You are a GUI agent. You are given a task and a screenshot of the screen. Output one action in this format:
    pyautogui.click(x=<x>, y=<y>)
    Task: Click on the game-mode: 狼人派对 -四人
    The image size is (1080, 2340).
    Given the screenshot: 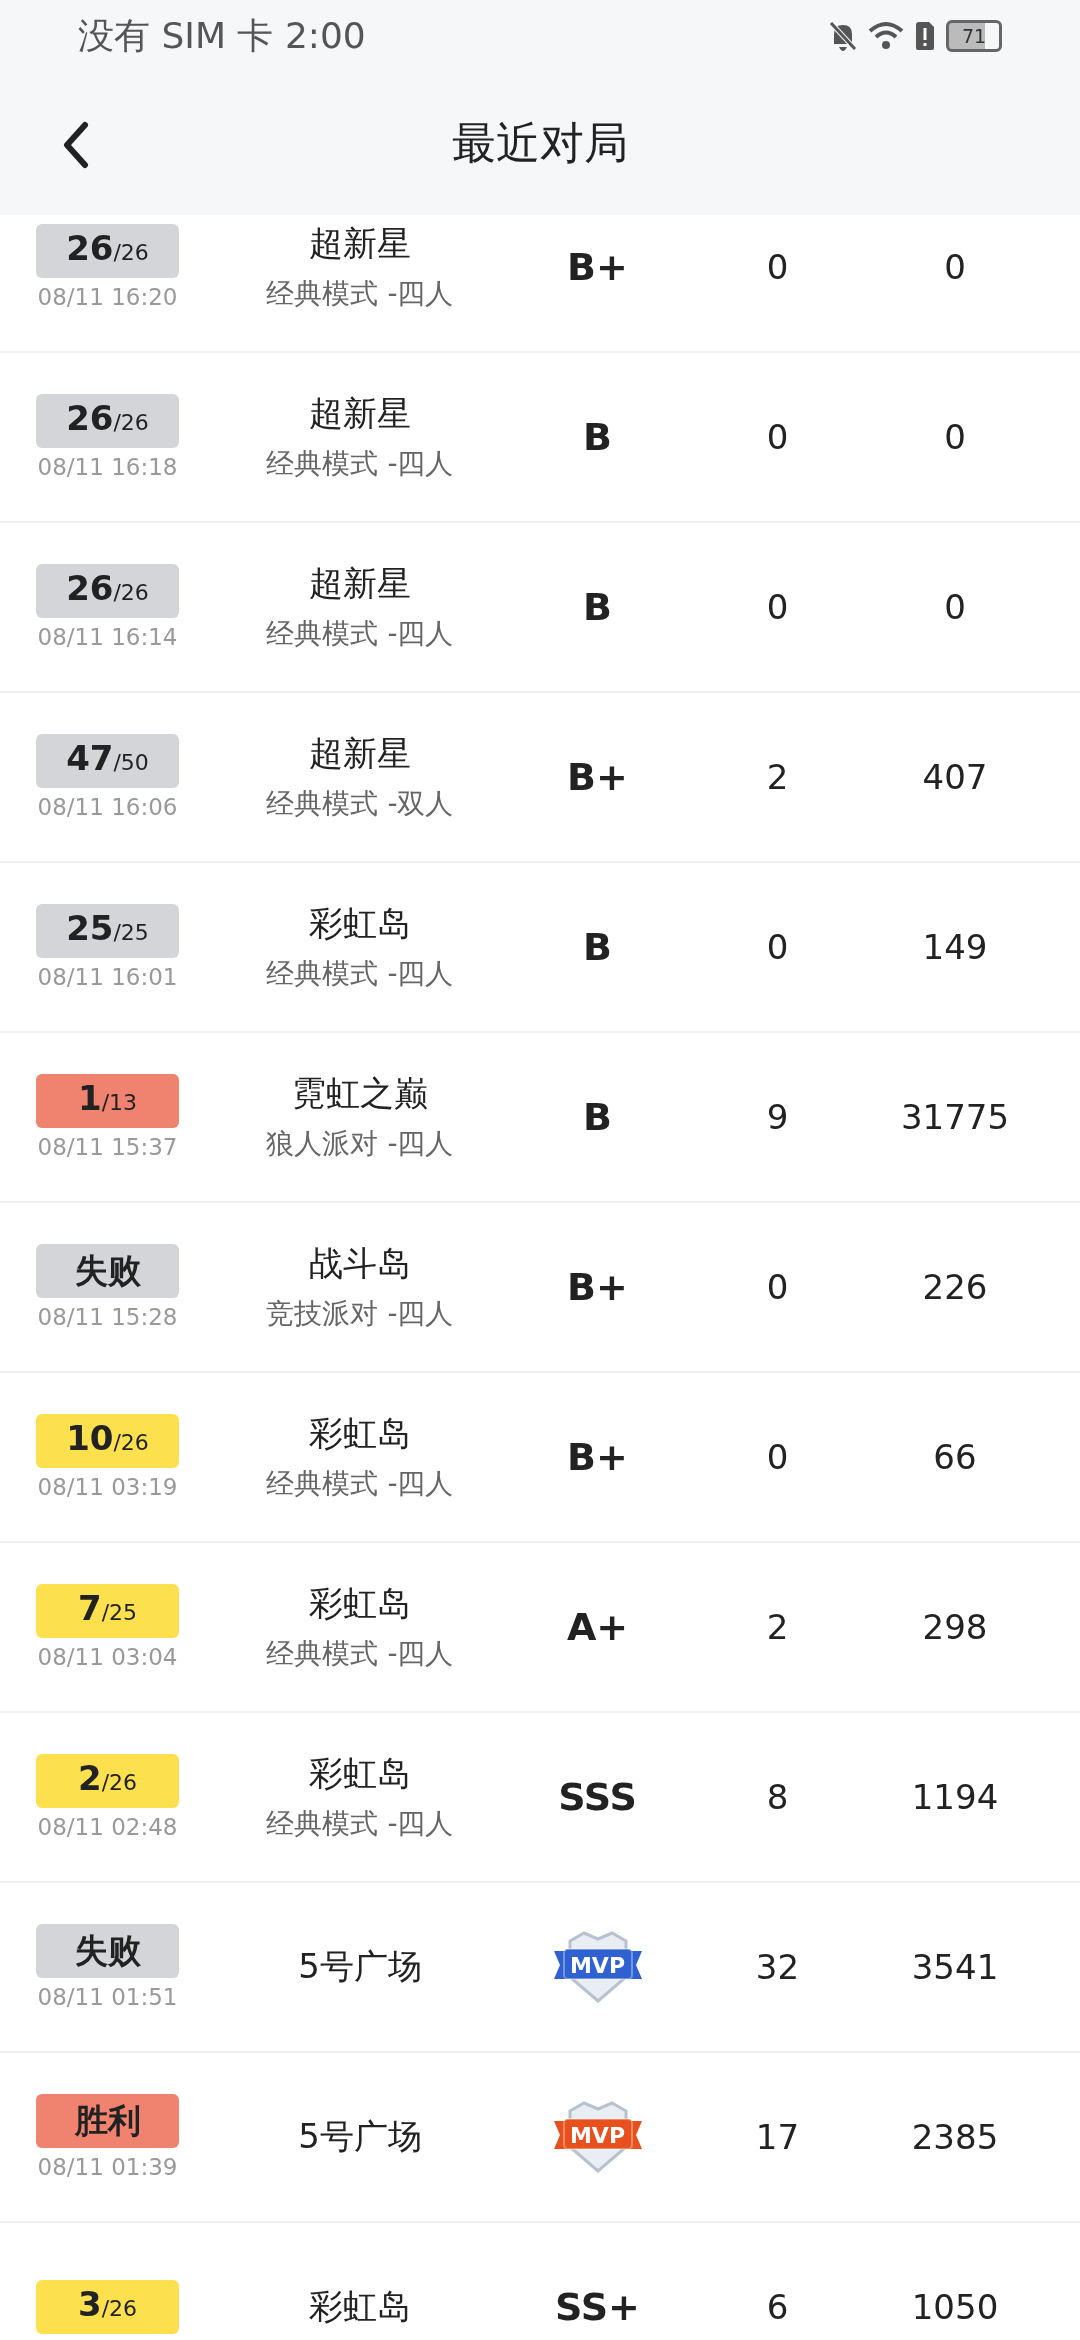 What is the action you would take?
    pyautogui.click(x=360, y=1144)
    